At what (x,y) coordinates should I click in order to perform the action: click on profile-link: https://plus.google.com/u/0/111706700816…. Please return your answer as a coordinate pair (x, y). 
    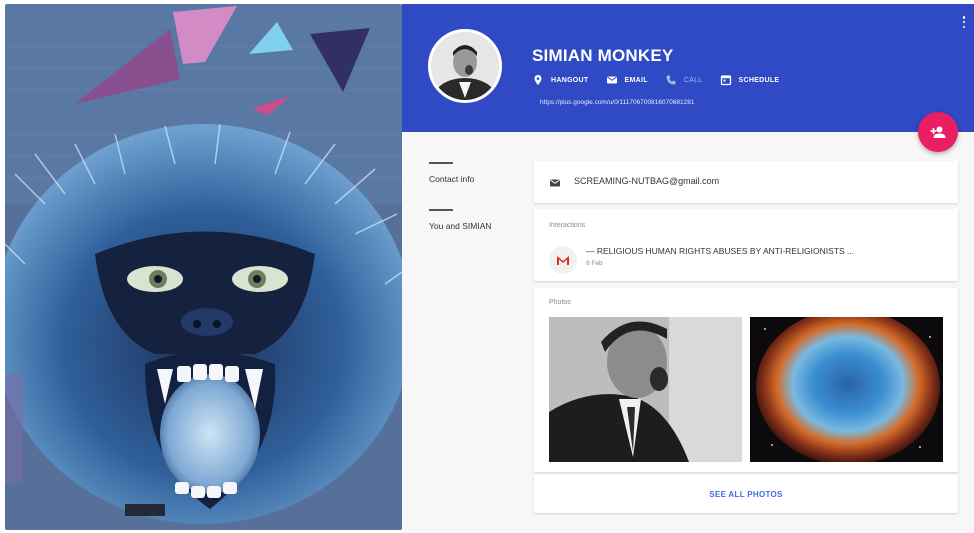
    Looking at the image, I should click on (617, 102).